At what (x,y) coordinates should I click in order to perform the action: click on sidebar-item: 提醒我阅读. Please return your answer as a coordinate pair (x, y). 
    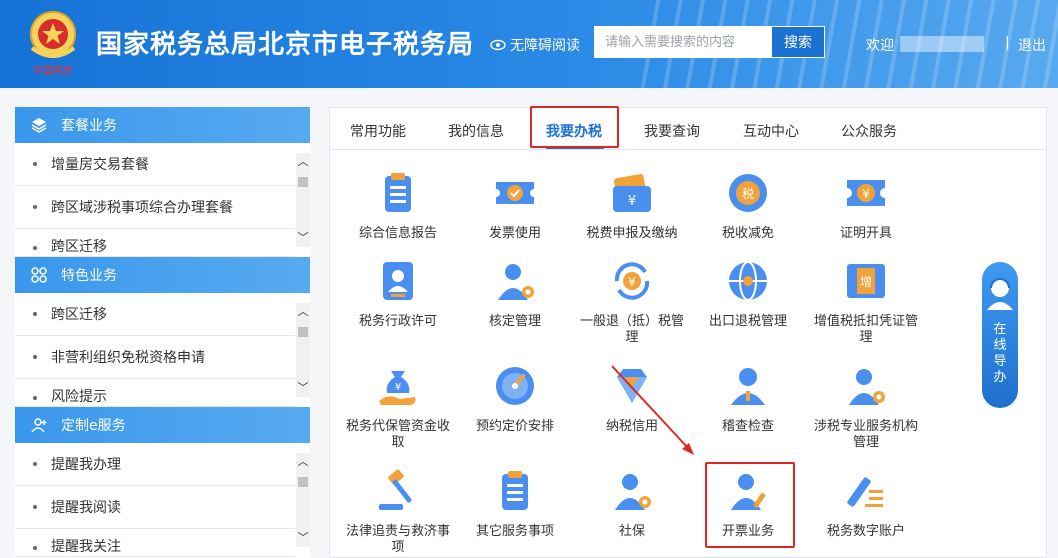
    Looking at the image, I should click on (155, 507).